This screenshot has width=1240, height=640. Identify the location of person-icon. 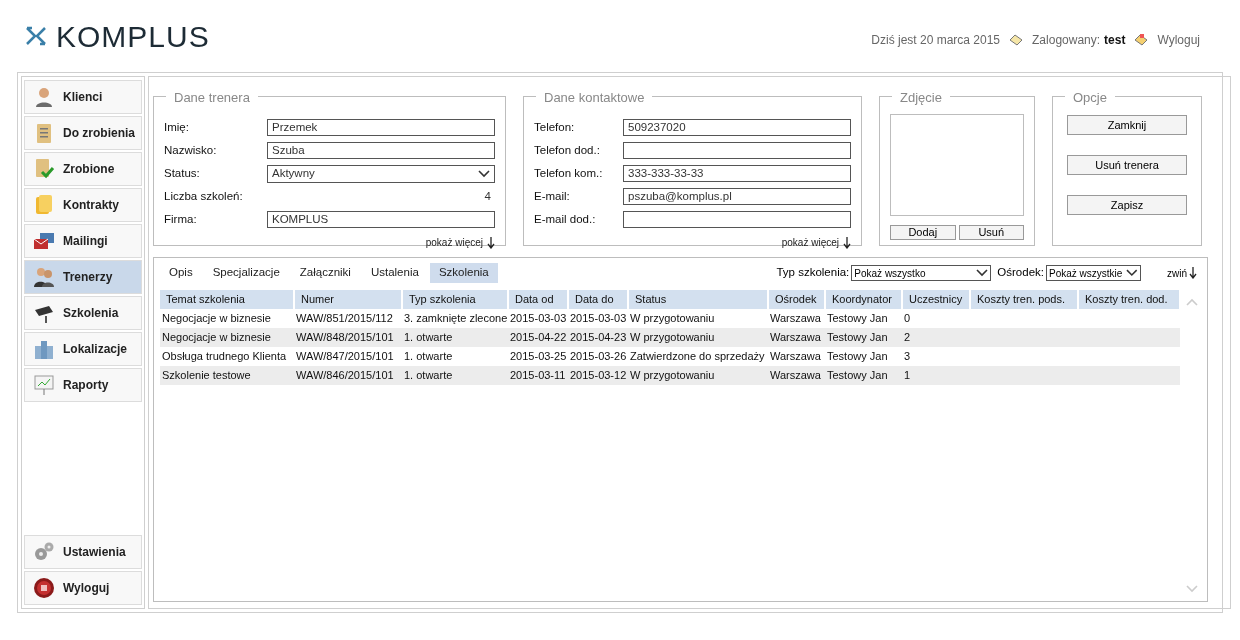
(44, 97).